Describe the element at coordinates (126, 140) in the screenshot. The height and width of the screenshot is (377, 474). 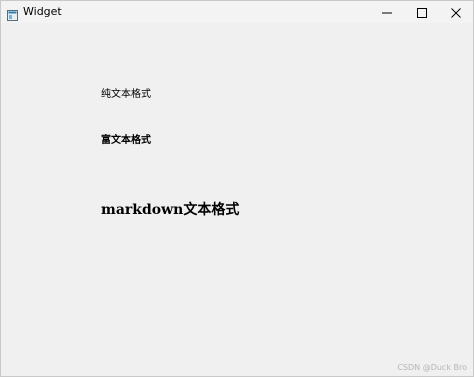
I see `rich-text-label: 富文本格式` at that location.